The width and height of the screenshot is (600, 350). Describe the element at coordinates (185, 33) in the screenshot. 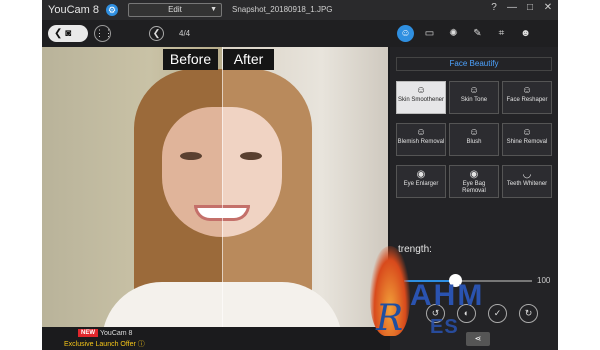

I see `page-indicator: 4/4` at that location.